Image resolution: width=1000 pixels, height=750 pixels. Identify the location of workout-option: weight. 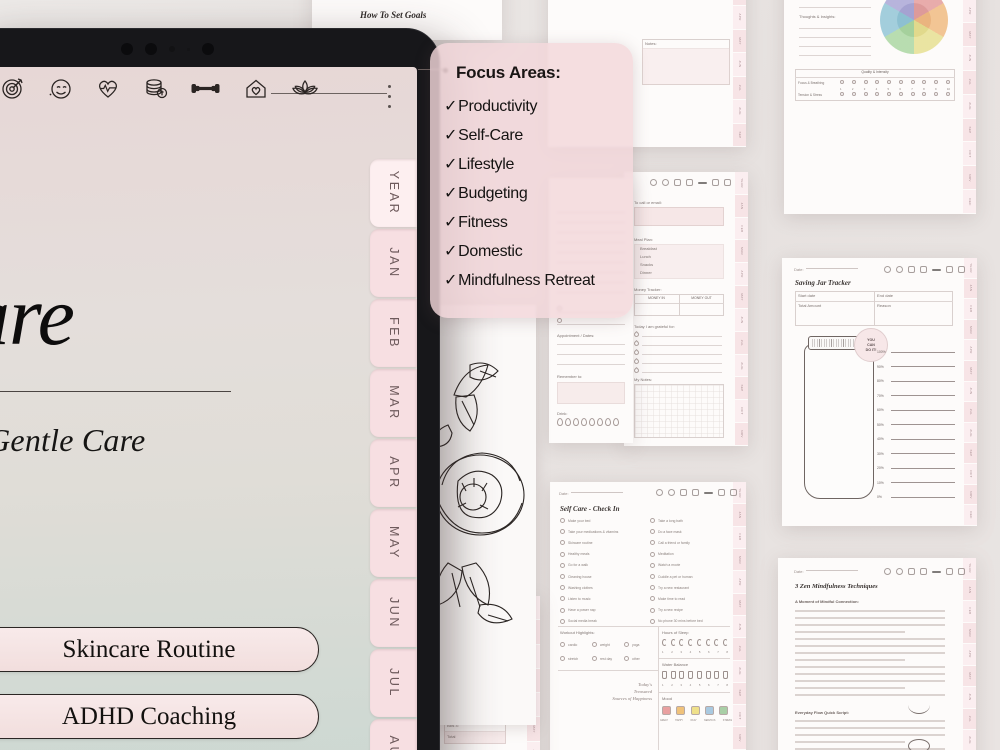
(601, 644).